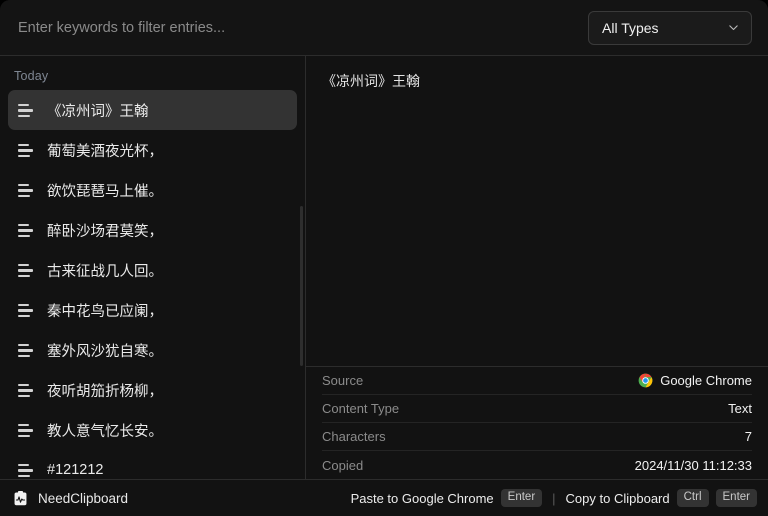  I want to click on metadata-label: Content Type, so click(361, 408).